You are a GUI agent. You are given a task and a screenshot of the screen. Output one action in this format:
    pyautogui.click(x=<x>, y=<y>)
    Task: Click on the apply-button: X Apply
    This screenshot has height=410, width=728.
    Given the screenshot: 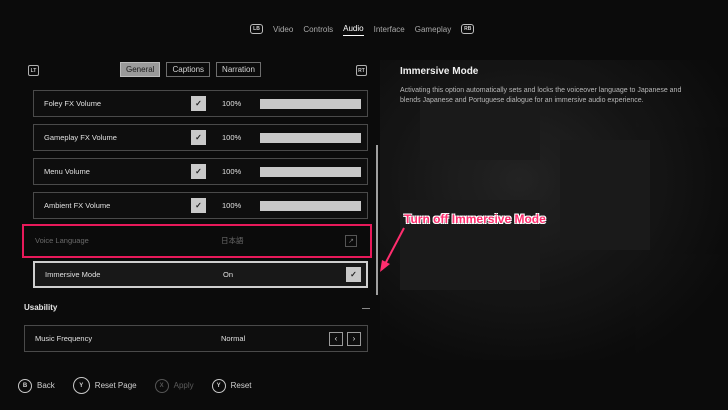 What is the action you would take?
    pyautogui.click(x=174, y=385)
    